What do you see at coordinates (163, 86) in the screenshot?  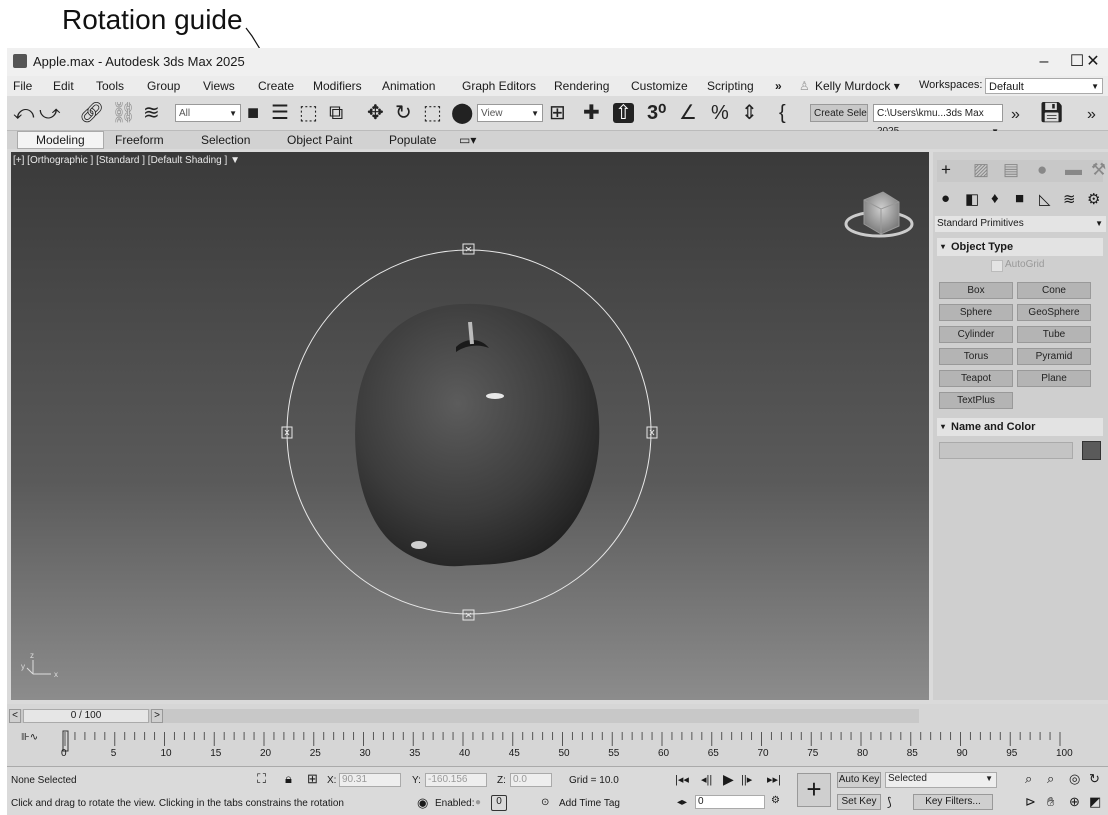 I see `menu-group: Group` at bounding box center [163, 86].